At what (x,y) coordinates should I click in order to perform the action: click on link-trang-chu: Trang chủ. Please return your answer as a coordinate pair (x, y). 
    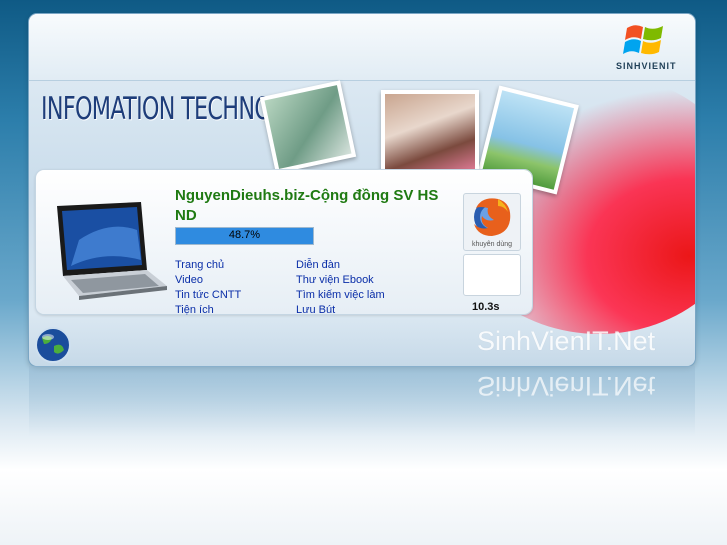
    Looking at the image, I should click on (199, 265).